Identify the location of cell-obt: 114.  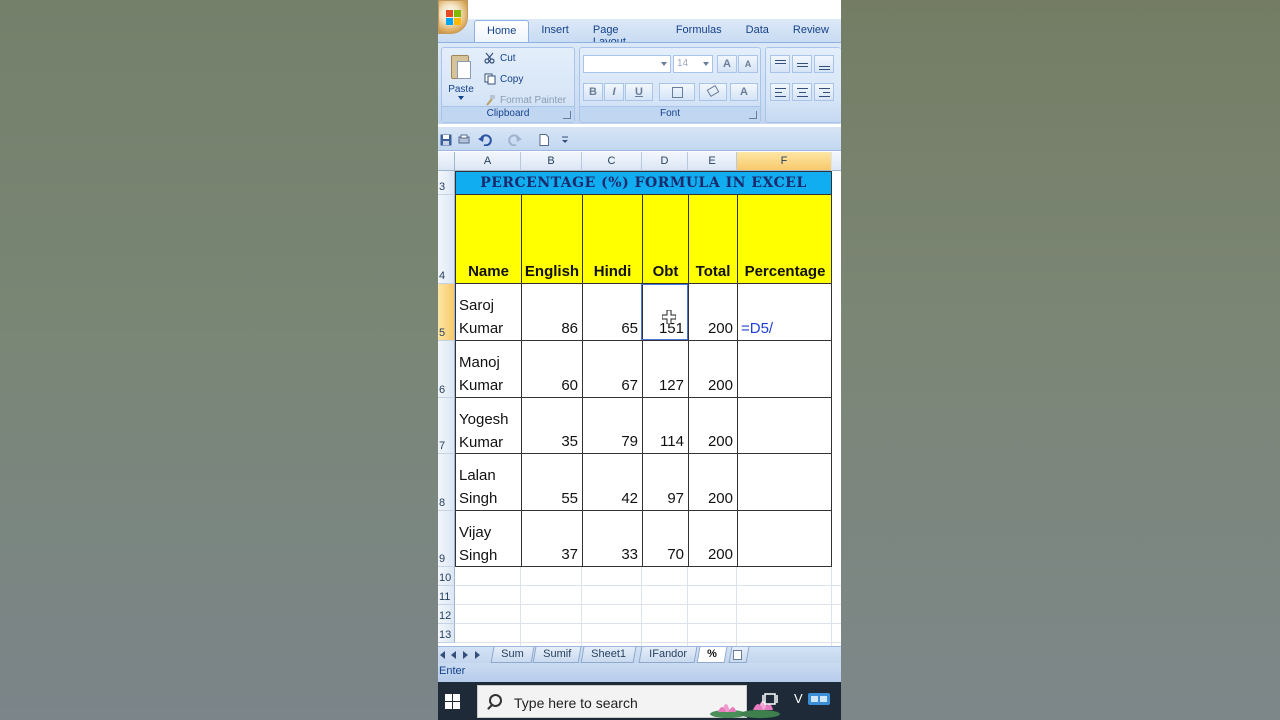
(666, 425).